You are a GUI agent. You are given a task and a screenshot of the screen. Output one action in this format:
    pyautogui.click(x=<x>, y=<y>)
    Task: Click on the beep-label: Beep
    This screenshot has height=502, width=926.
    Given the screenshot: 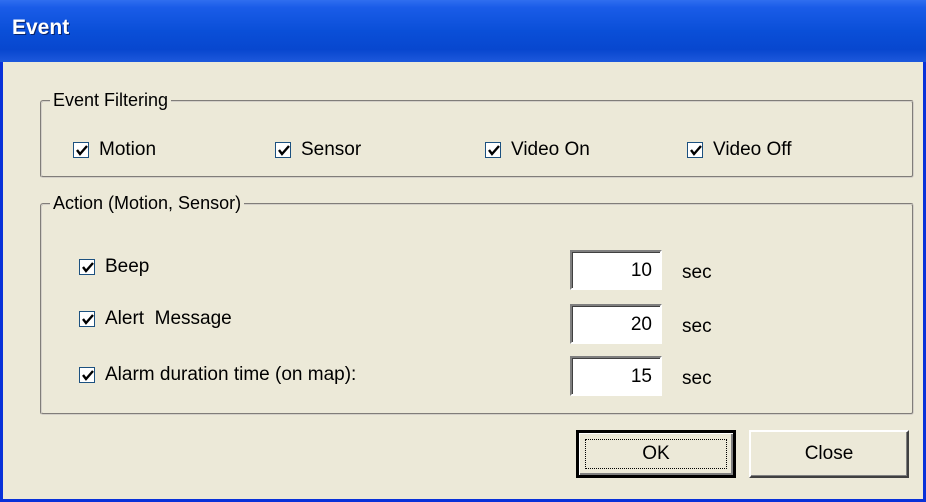 What is the action you would take?
    pyautogui.click(x=127, y=266)
    